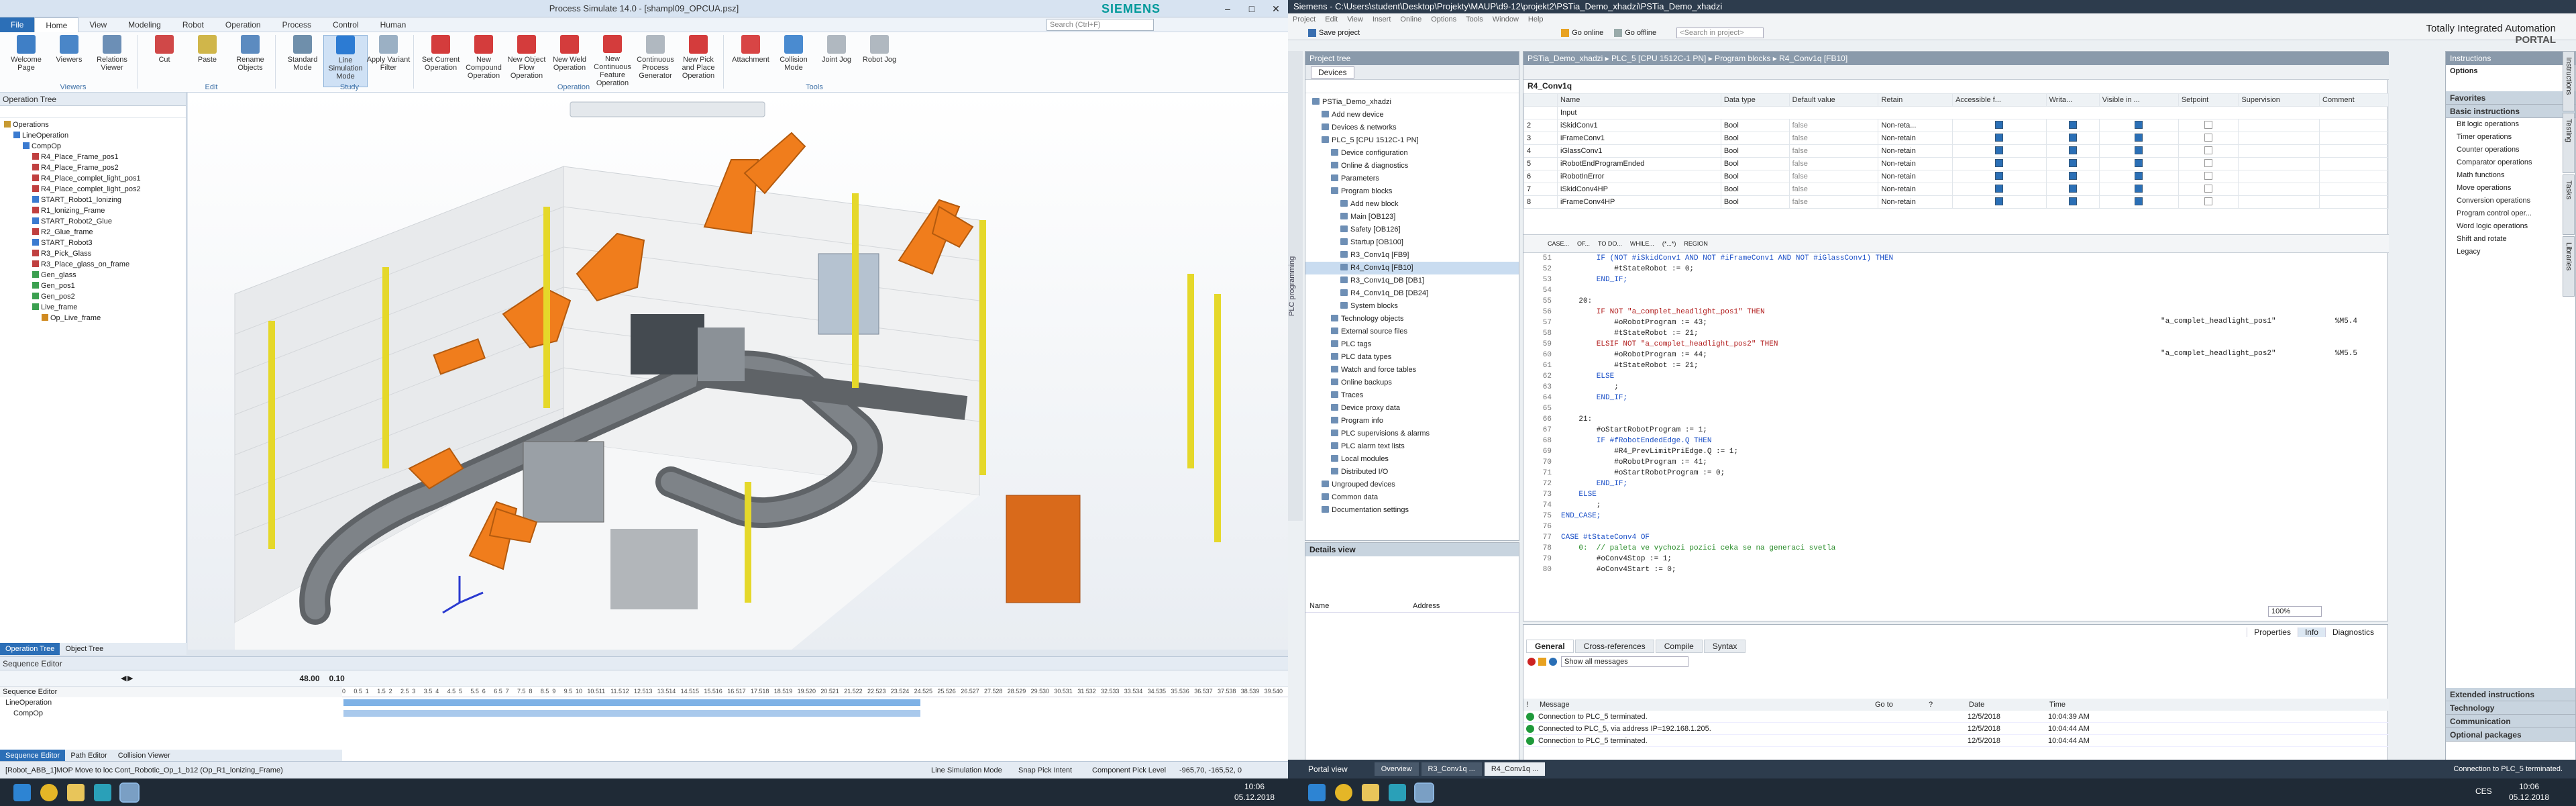  Describe the element at coordinates (207, 61) in the screenshot. I see `ribbon-paste-button: Paste` at that location.